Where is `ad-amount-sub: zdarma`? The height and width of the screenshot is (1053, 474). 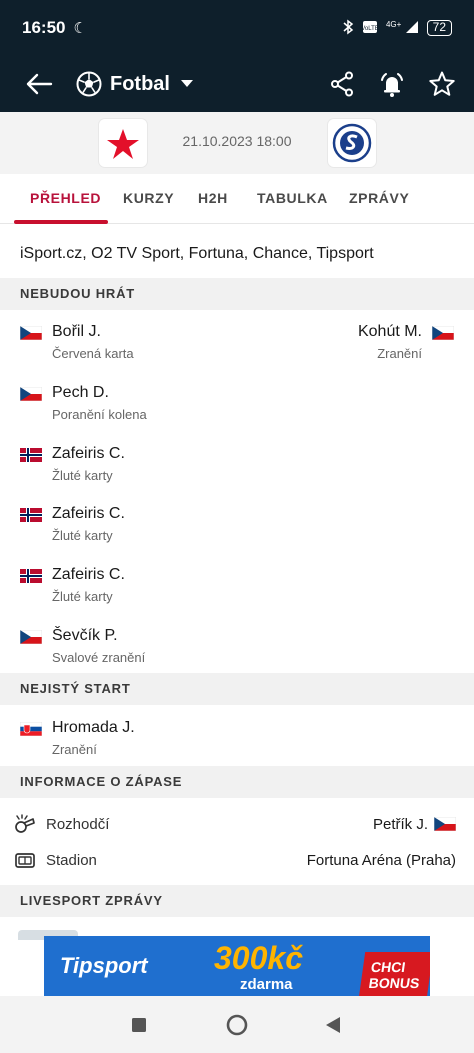
ad-amount-sub: zdarma is located at coordinates (266, 984).